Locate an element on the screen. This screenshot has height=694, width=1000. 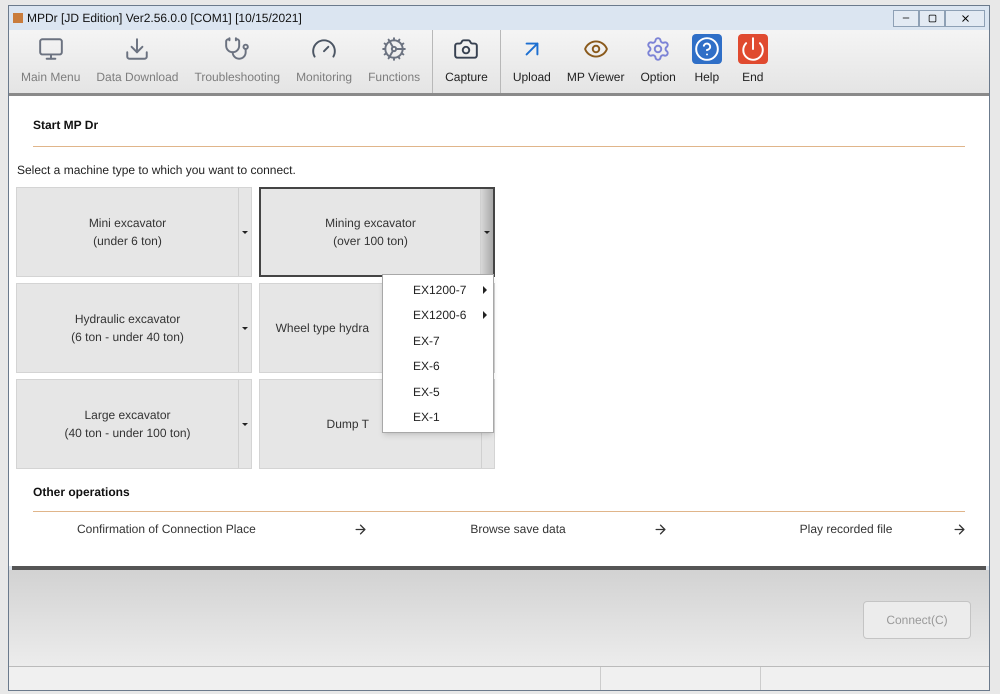
maximize-icon is located at coordinates (932, 18).